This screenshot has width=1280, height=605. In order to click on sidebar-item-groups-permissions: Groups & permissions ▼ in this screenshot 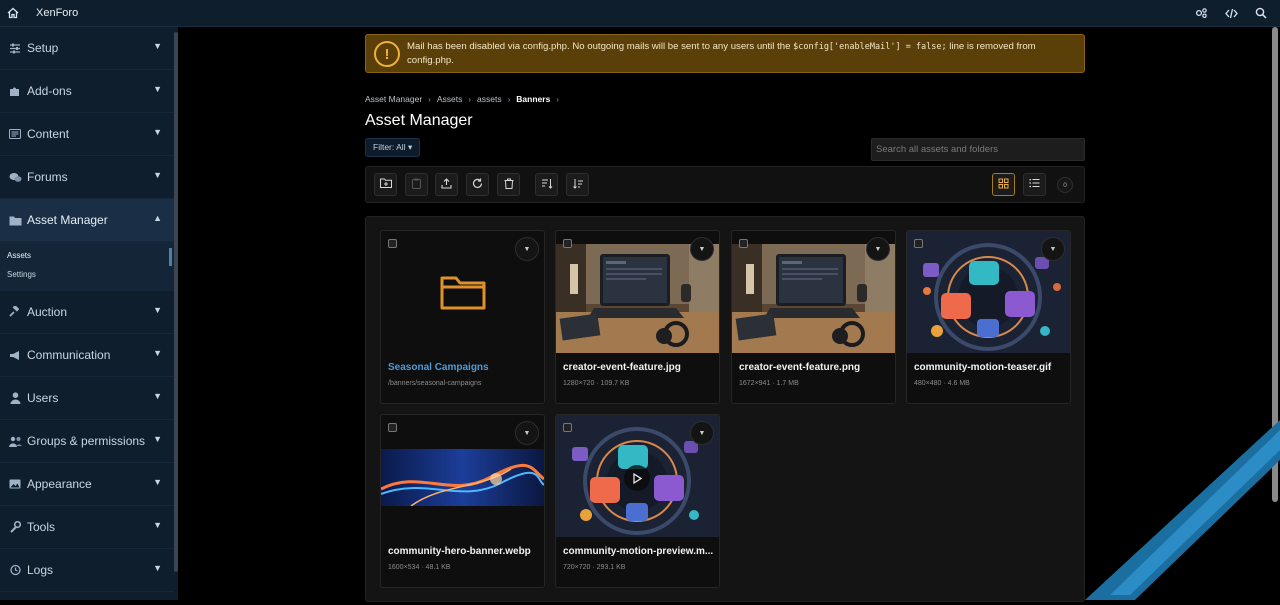, I will do `click(87, 441)`.